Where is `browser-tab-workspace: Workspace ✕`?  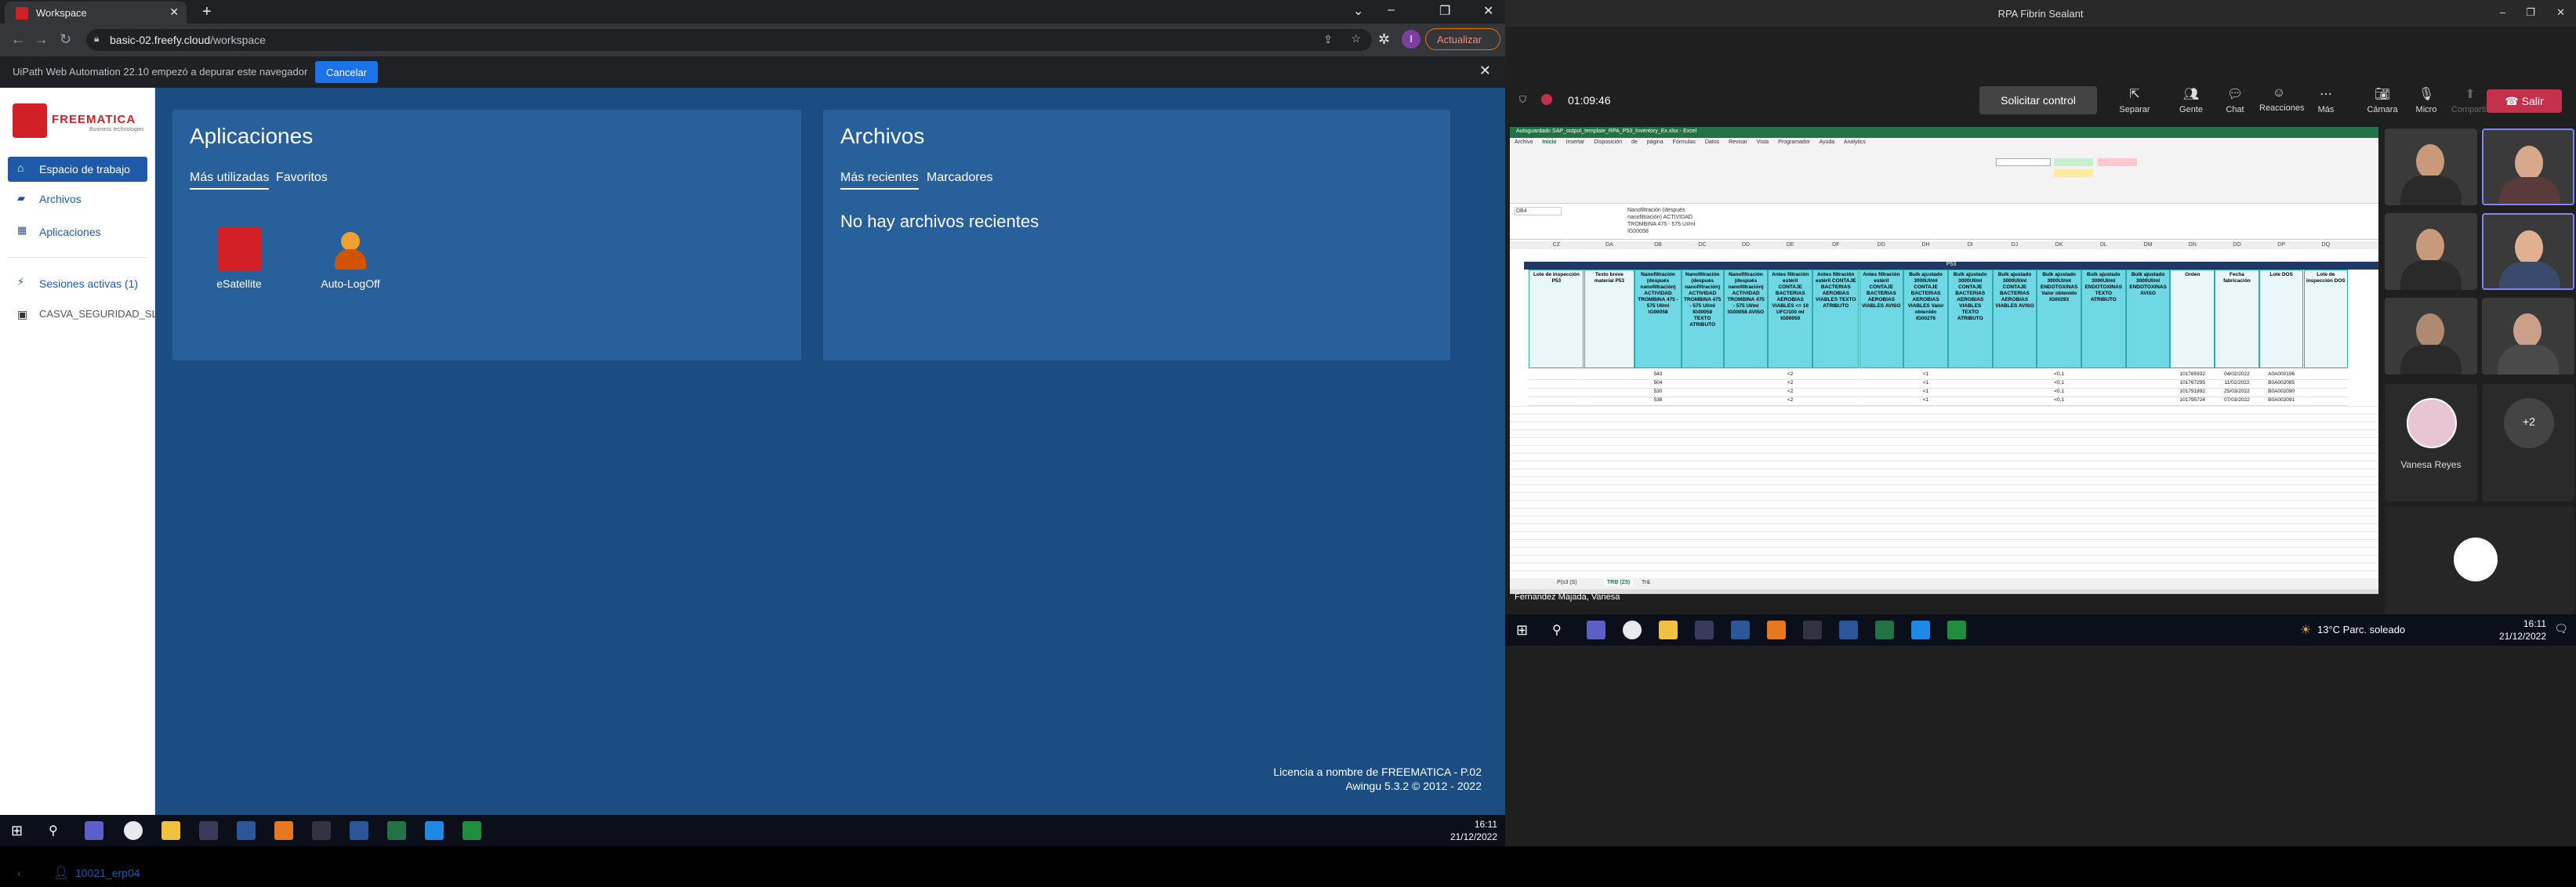
browser-tab-workspace: Workspace ✕ is located at coordinates (96, 13).